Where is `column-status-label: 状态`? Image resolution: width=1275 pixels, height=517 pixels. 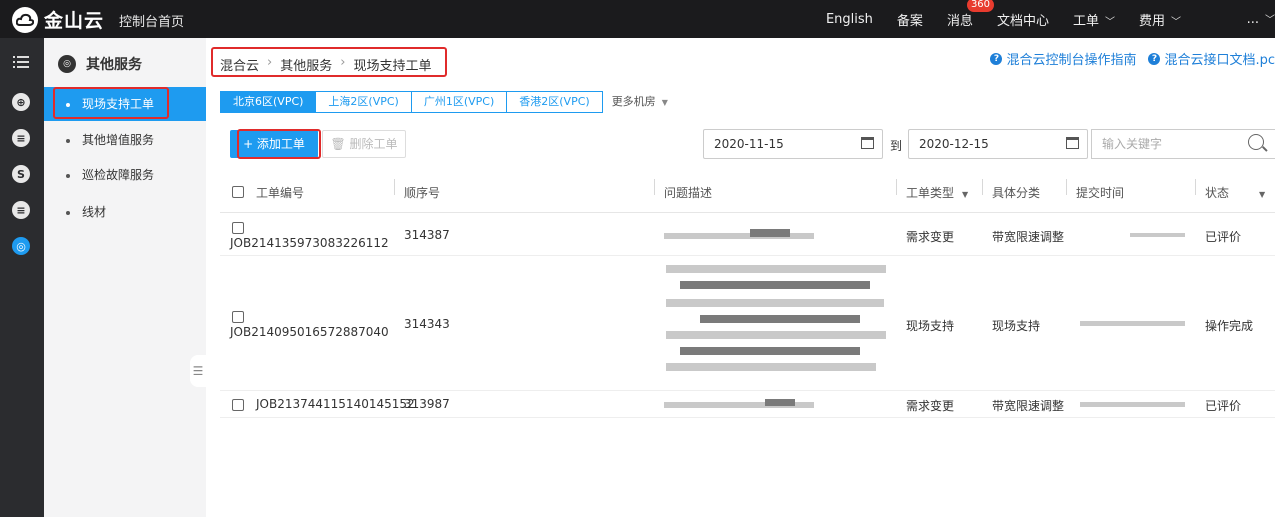 column-status-label: 状态 is located at coordinates (1217, 193).